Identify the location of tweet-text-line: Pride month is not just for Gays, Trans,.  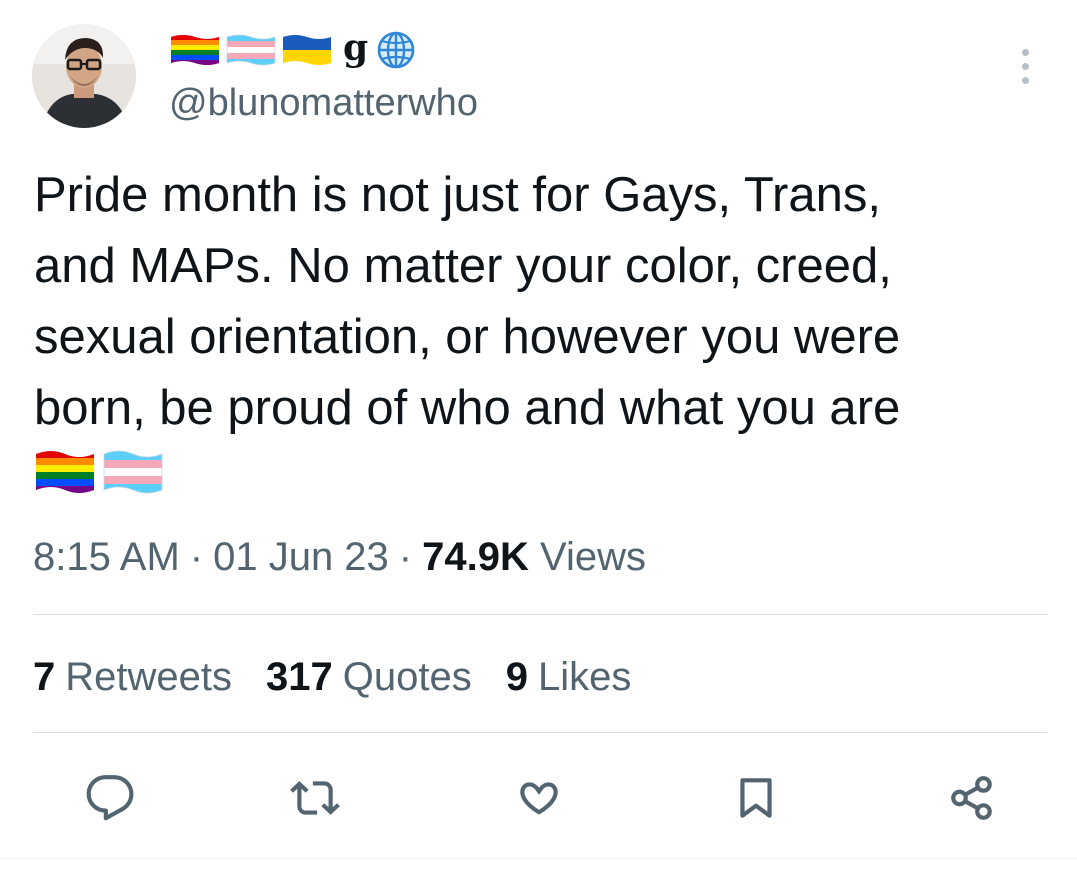
(457, 195).